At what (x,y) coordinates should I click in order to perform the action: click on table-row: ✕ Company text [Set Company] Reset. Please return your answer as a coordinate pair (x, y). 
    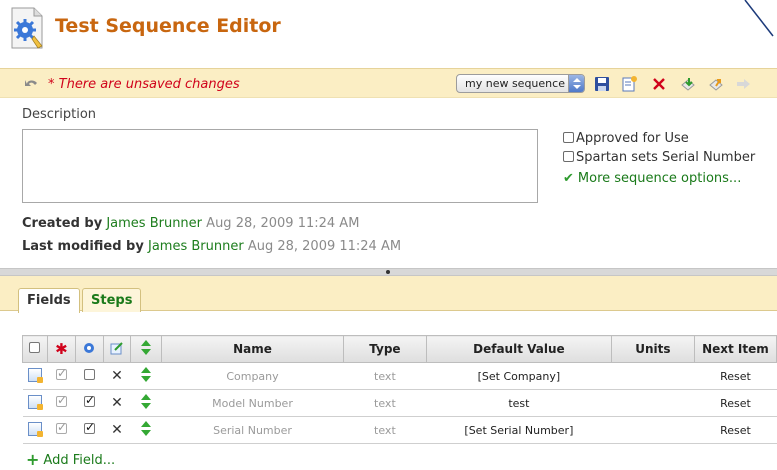
    Looking at the image, I should click on (399, 376).